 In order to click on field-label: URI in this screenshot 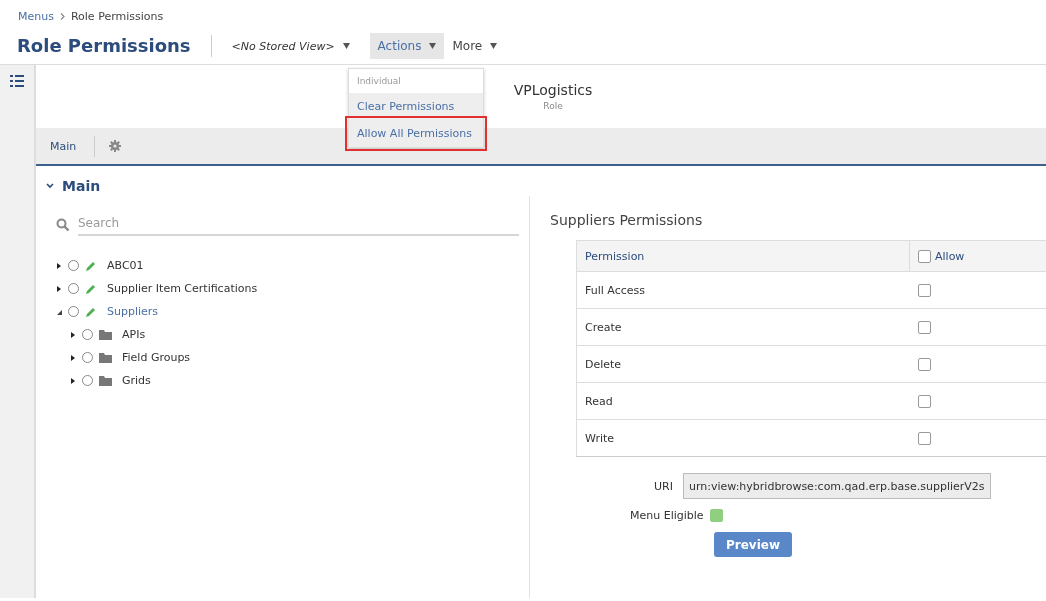, I will do `click(663, 486)`.